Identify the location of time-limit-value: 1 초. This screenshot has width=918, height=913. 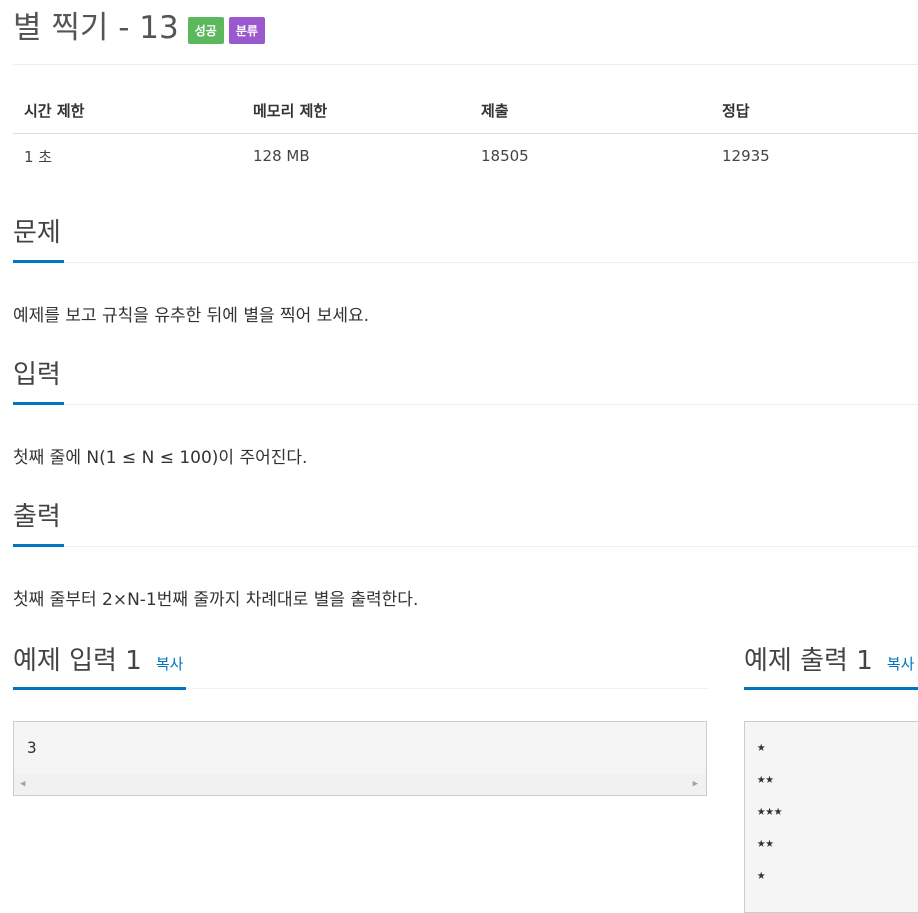
(38, 156).